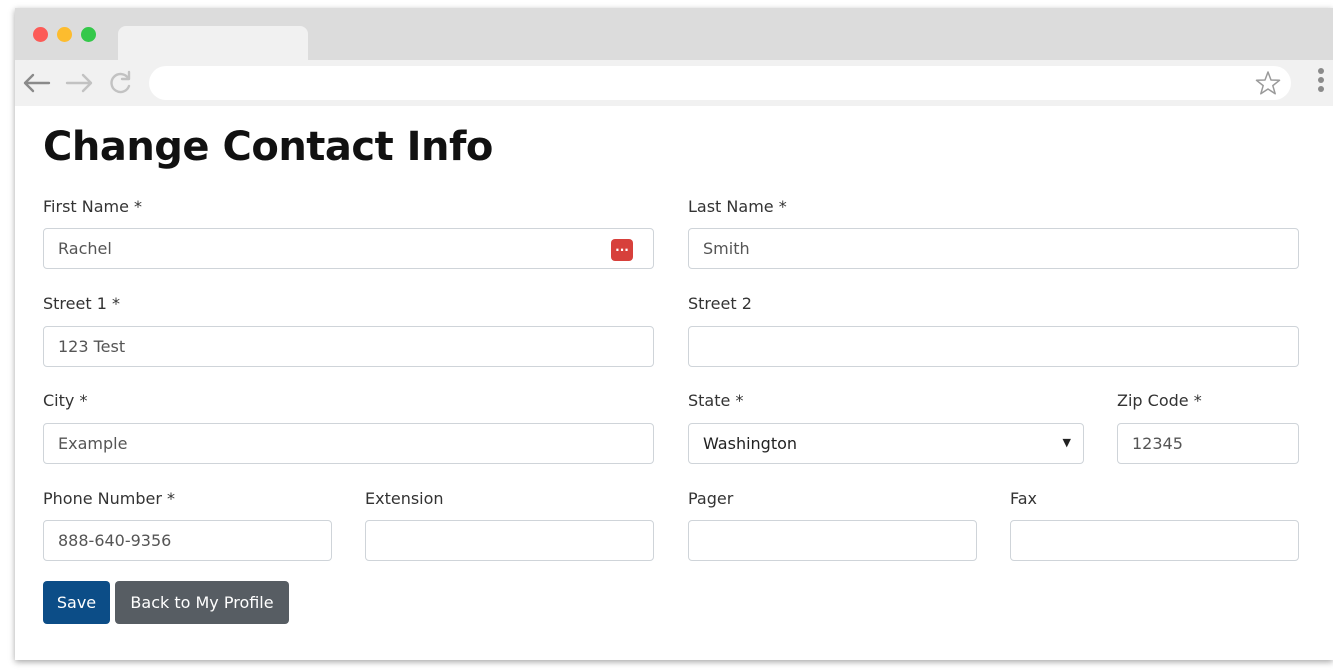 The image size is (1333, 672). I want to click on kebab-menu-icon, so click(1321, 83).